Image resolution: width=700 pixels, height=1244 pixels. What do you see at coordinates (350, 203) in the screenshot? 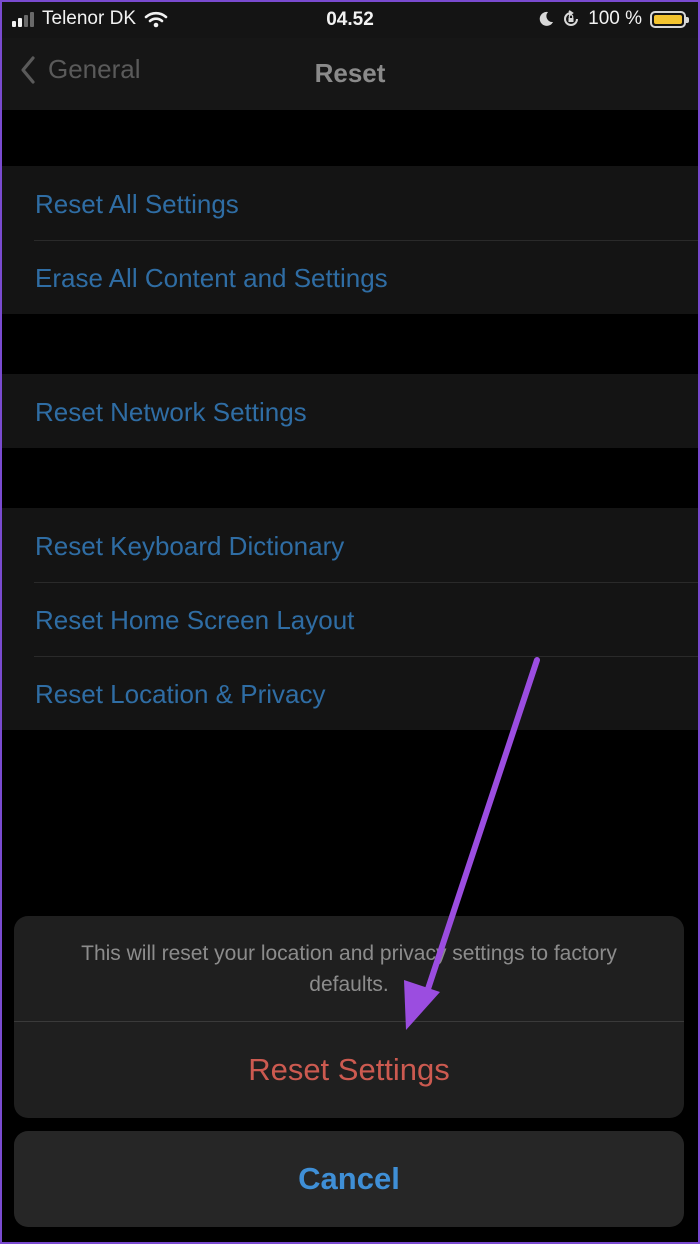
I see `reset-all-settings-row: Reset All Settings` at bounding box center [350, 203].